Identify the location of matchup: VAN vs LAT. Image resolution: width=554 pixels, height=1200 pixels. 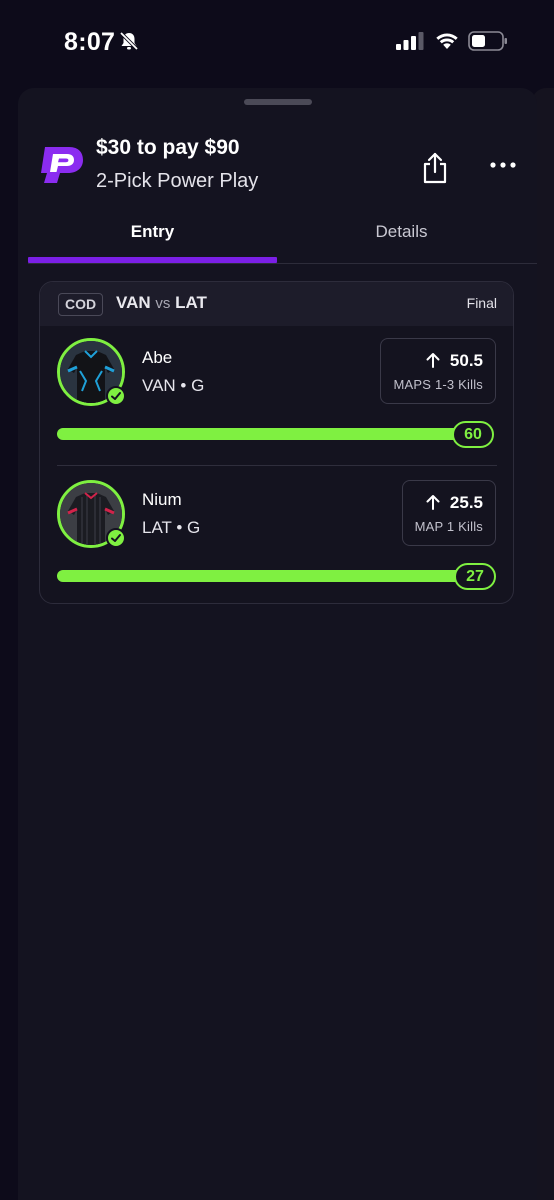
(161, 303).